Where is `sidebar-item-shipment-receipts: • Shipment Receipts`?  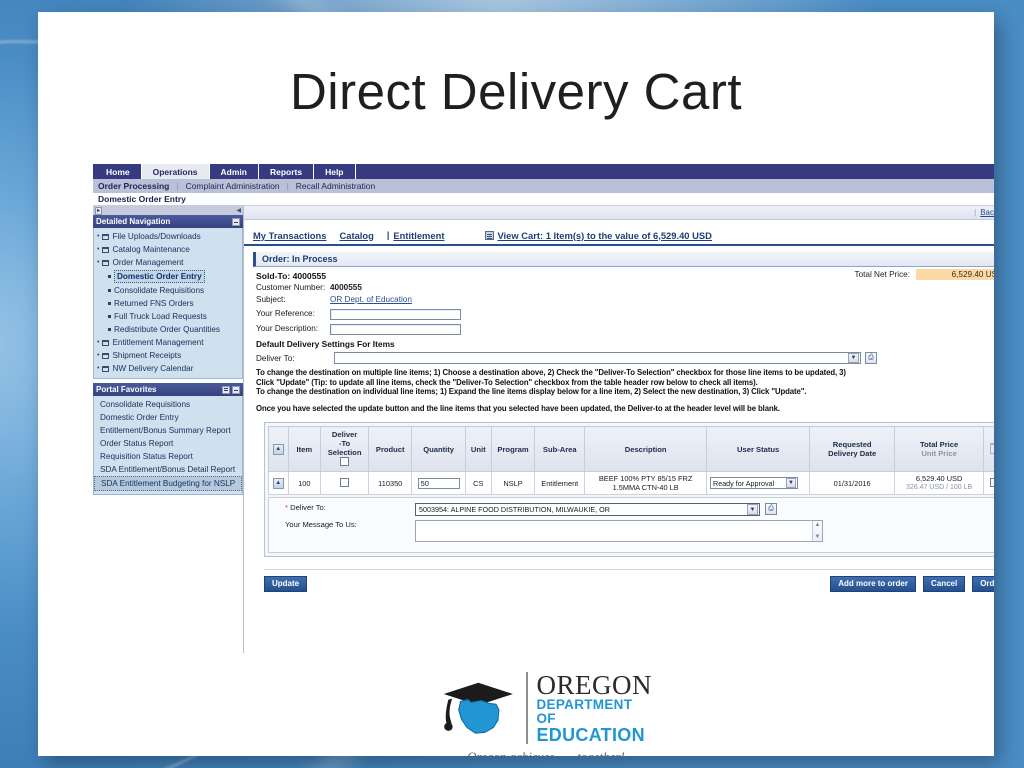 sidebar-item-shipment-receipts: • Shipment Receipts is located at coordinates (168, 355).